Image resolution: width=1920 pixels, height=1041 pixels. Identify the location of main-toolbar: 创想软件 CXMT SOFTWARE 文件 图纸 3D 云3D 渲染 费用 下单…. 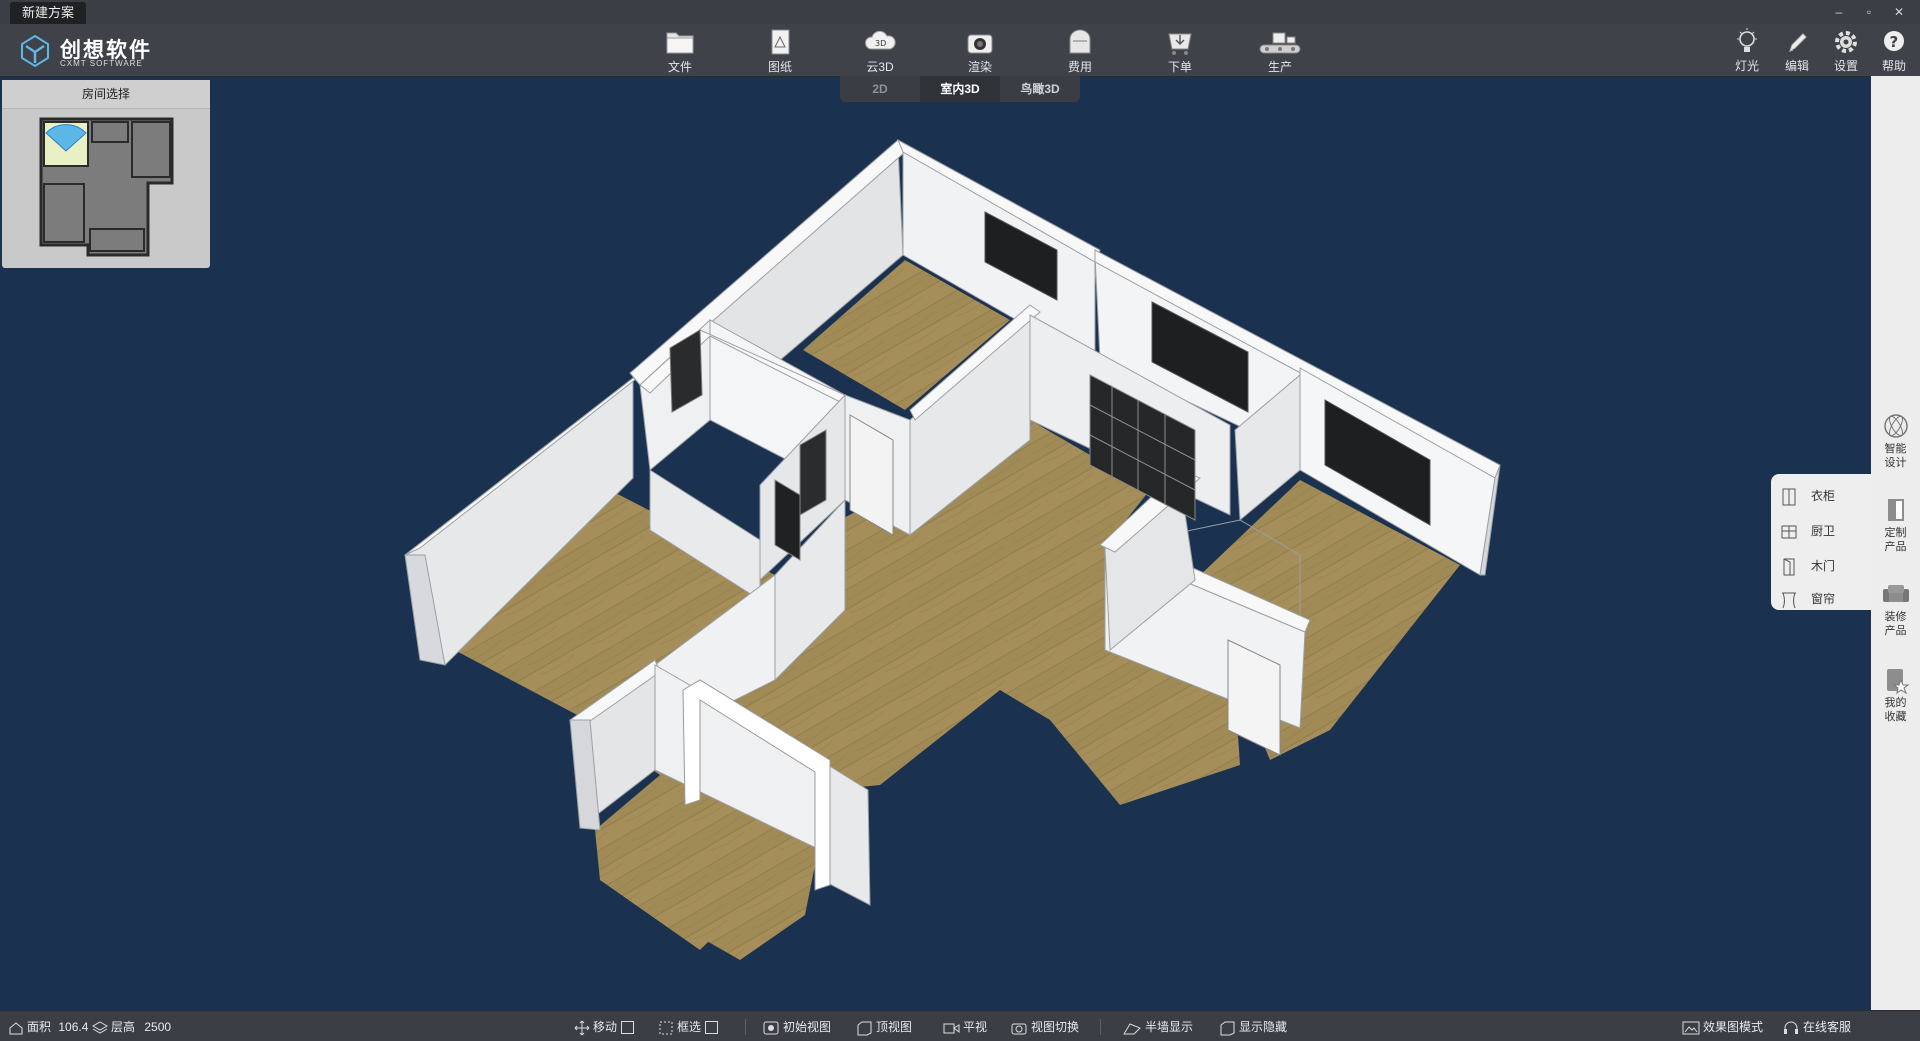
(960, 50).